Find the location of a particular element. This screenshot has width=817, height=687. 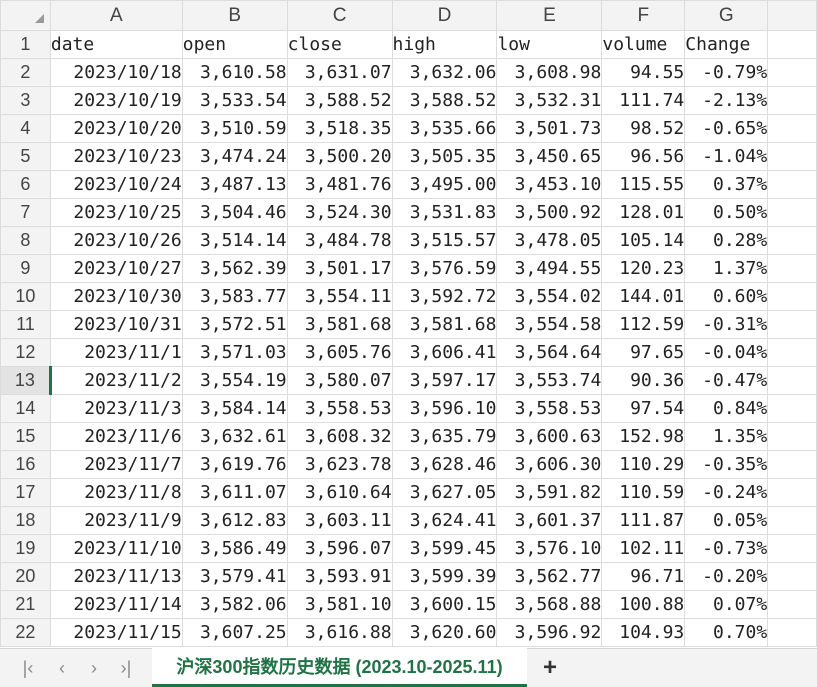

column-header-empty is located at coordinates (792, 15).